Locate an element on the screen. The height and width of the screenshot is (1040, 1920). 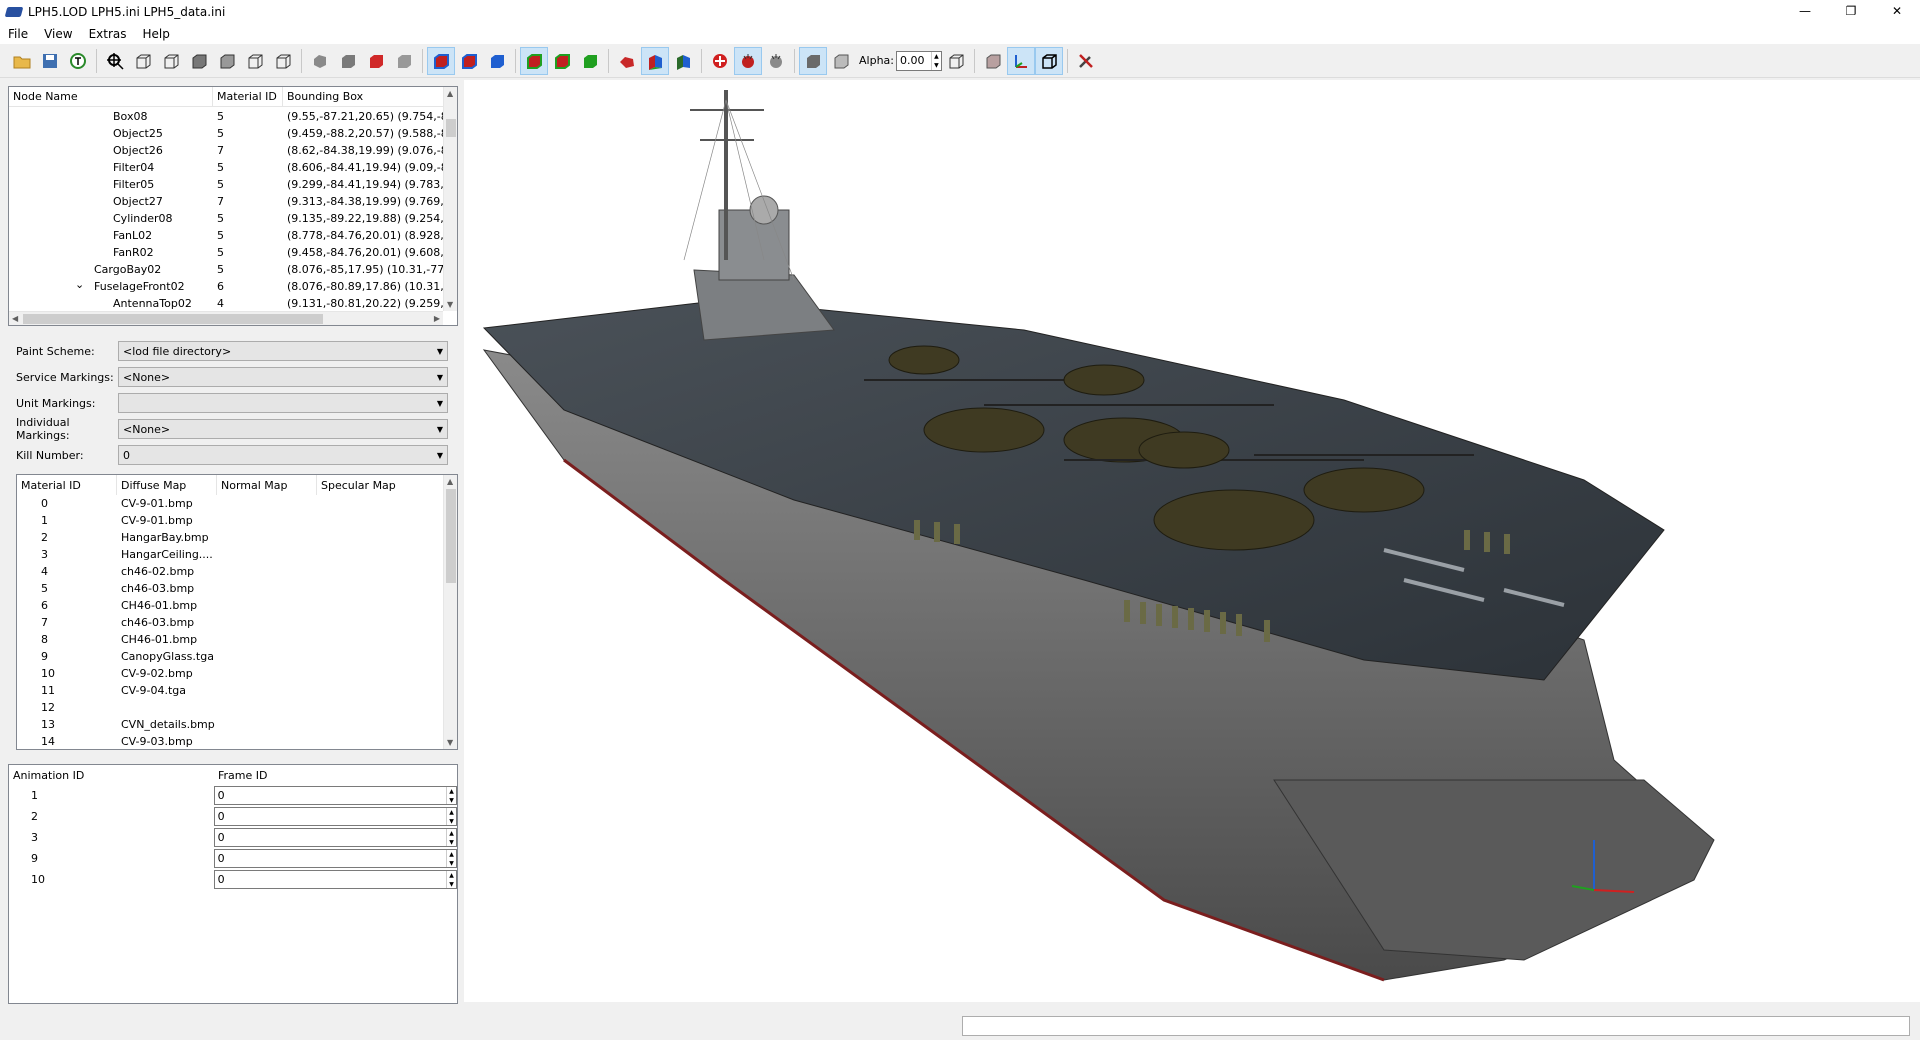
lighting-button is located at coordinates (627, 61).